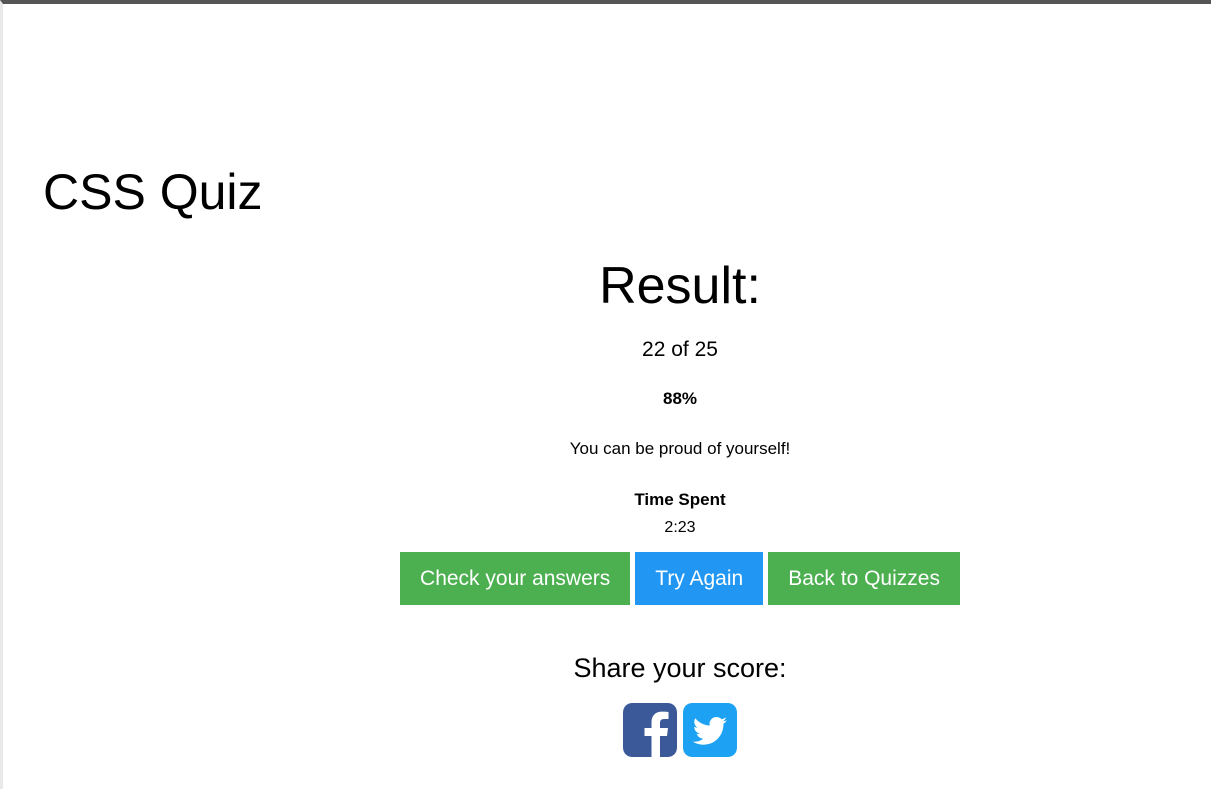 The image size is (1211, 789). Describe the element at coordinates (864, 578) in the screenshot. I see `back-to-quizzes-button: Back to Quizzes` at that location.